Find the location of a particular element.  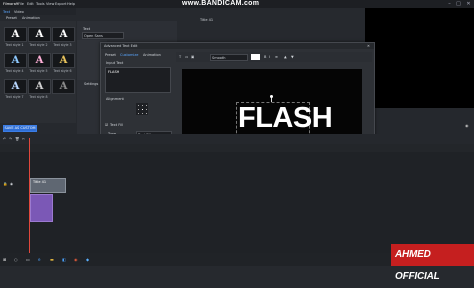

rotate-handle-icon is located at coordinates (271, 96).